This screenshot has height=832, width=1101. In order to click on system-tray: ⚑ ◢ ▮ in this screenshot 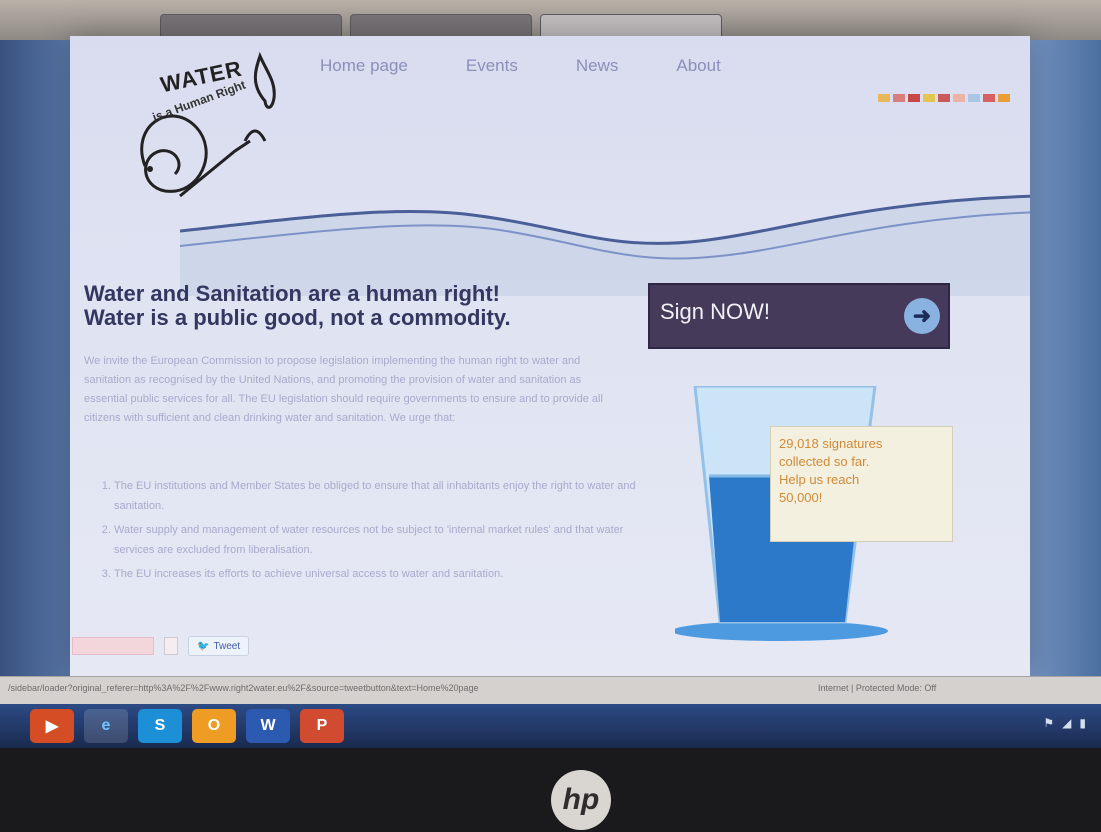, I will do `click(1064, 723)`.